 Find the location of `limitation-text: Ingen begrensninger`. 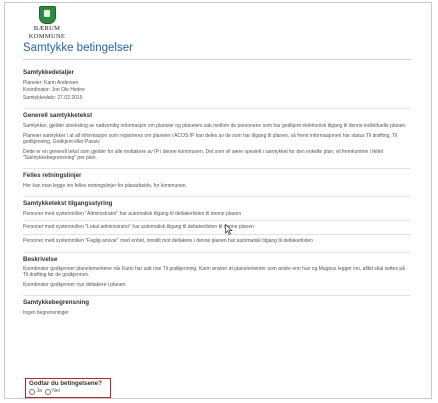

limitation-text: Ingen begrensninger is located at coordinates (46, 312).